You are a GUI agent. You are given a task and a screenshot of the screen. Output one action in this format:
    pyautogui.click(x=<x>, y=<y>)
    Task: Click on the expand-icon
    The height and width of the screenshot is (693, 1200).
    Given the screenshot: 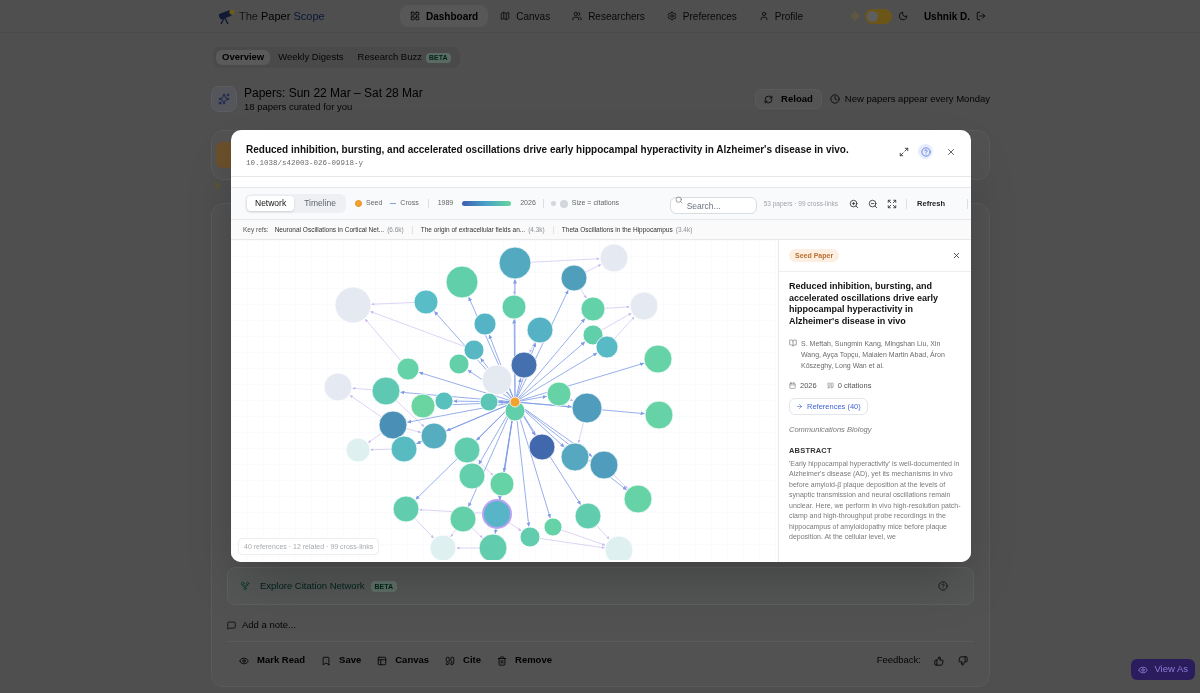 What is the action you would take?
    pyautogui.click(x=904, y=151)
    